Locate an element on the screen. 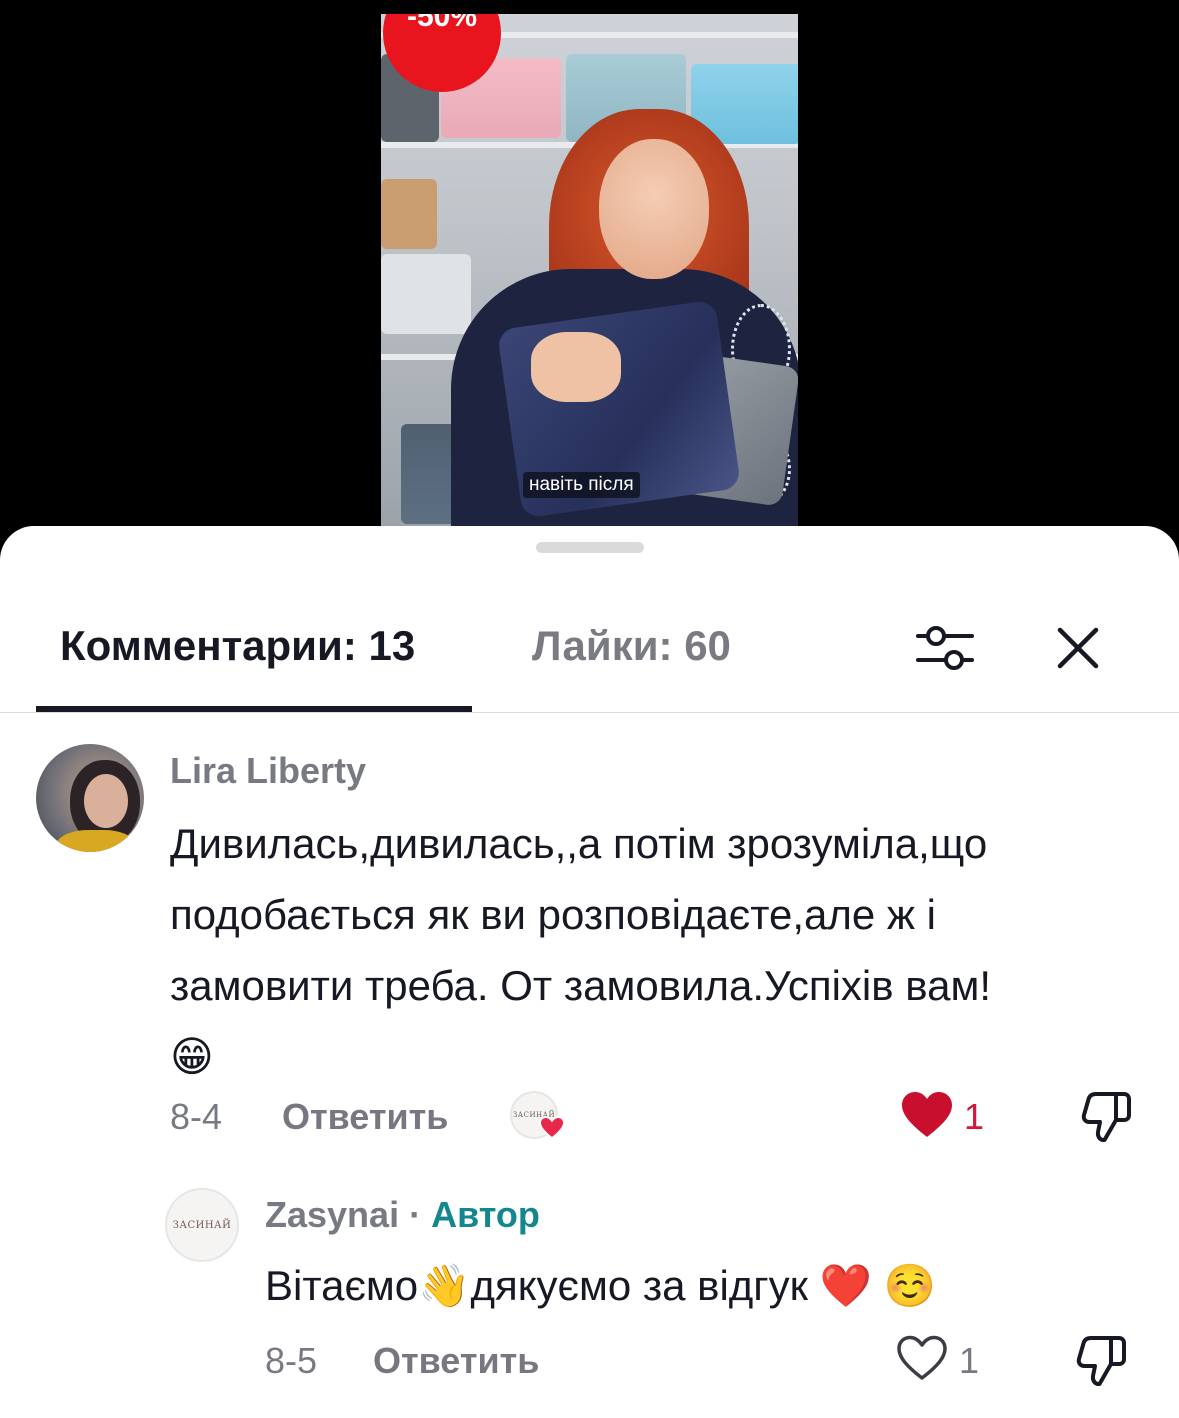 The width and height of the screenshot is (1179, 1418). grinning-emoji: 😁 is located at coordinates (192, 1056).